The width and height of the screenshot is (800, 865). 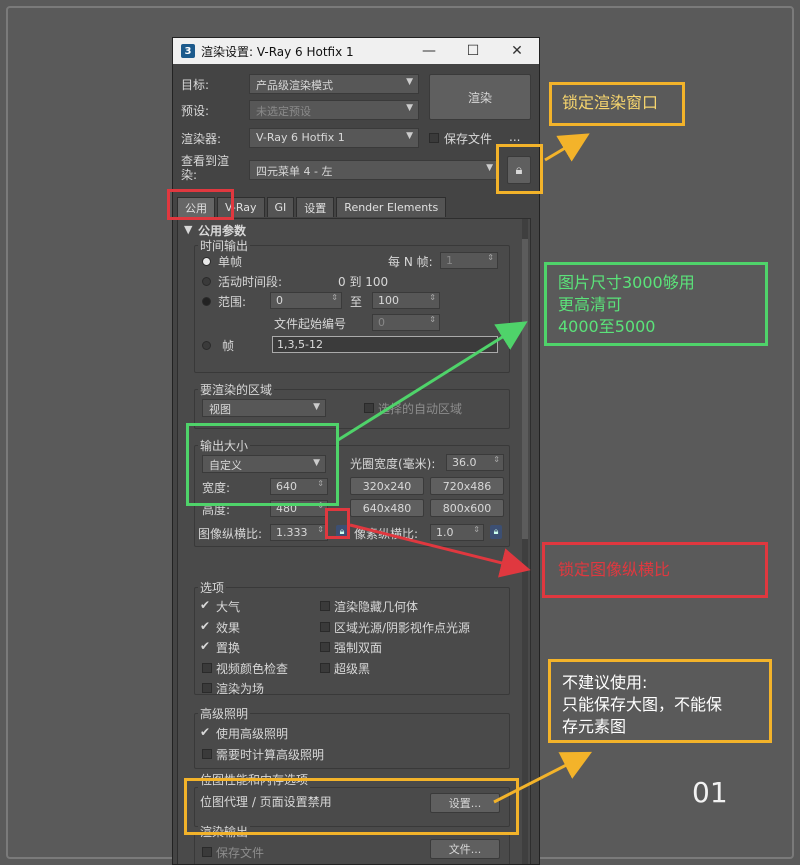 I want to click on app-icon: 3, so click(x=188, y=51).